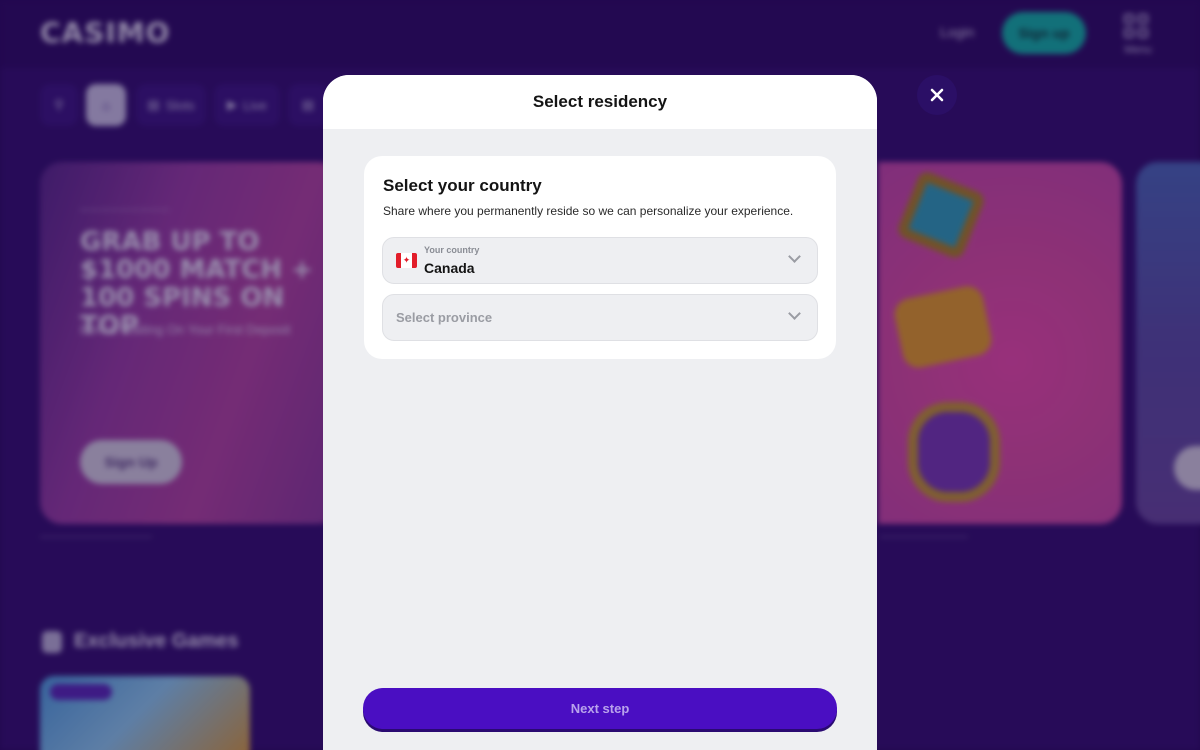 This screenshot has width=1200, height=750. I want to click on card-title: Select your country, so click(462, 185).